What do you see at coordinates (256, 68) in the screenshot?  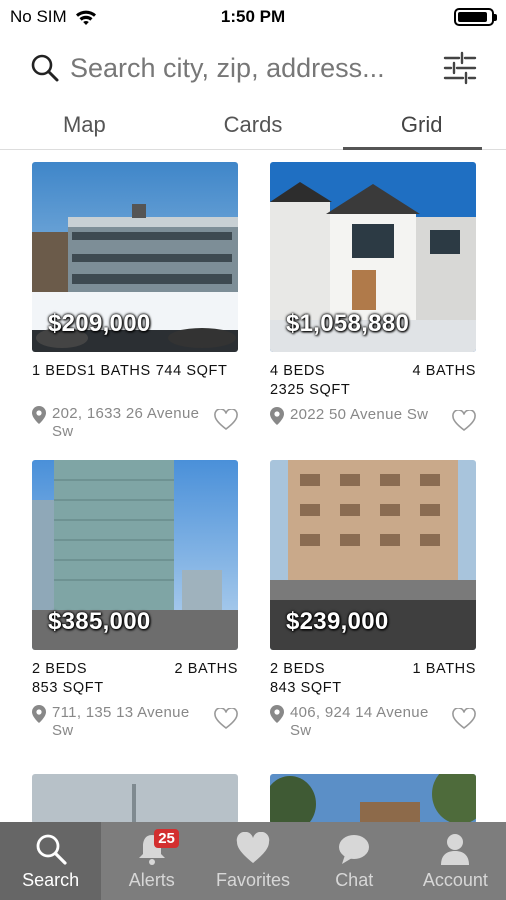 I see `search-input` at bounding box center [256, 68].